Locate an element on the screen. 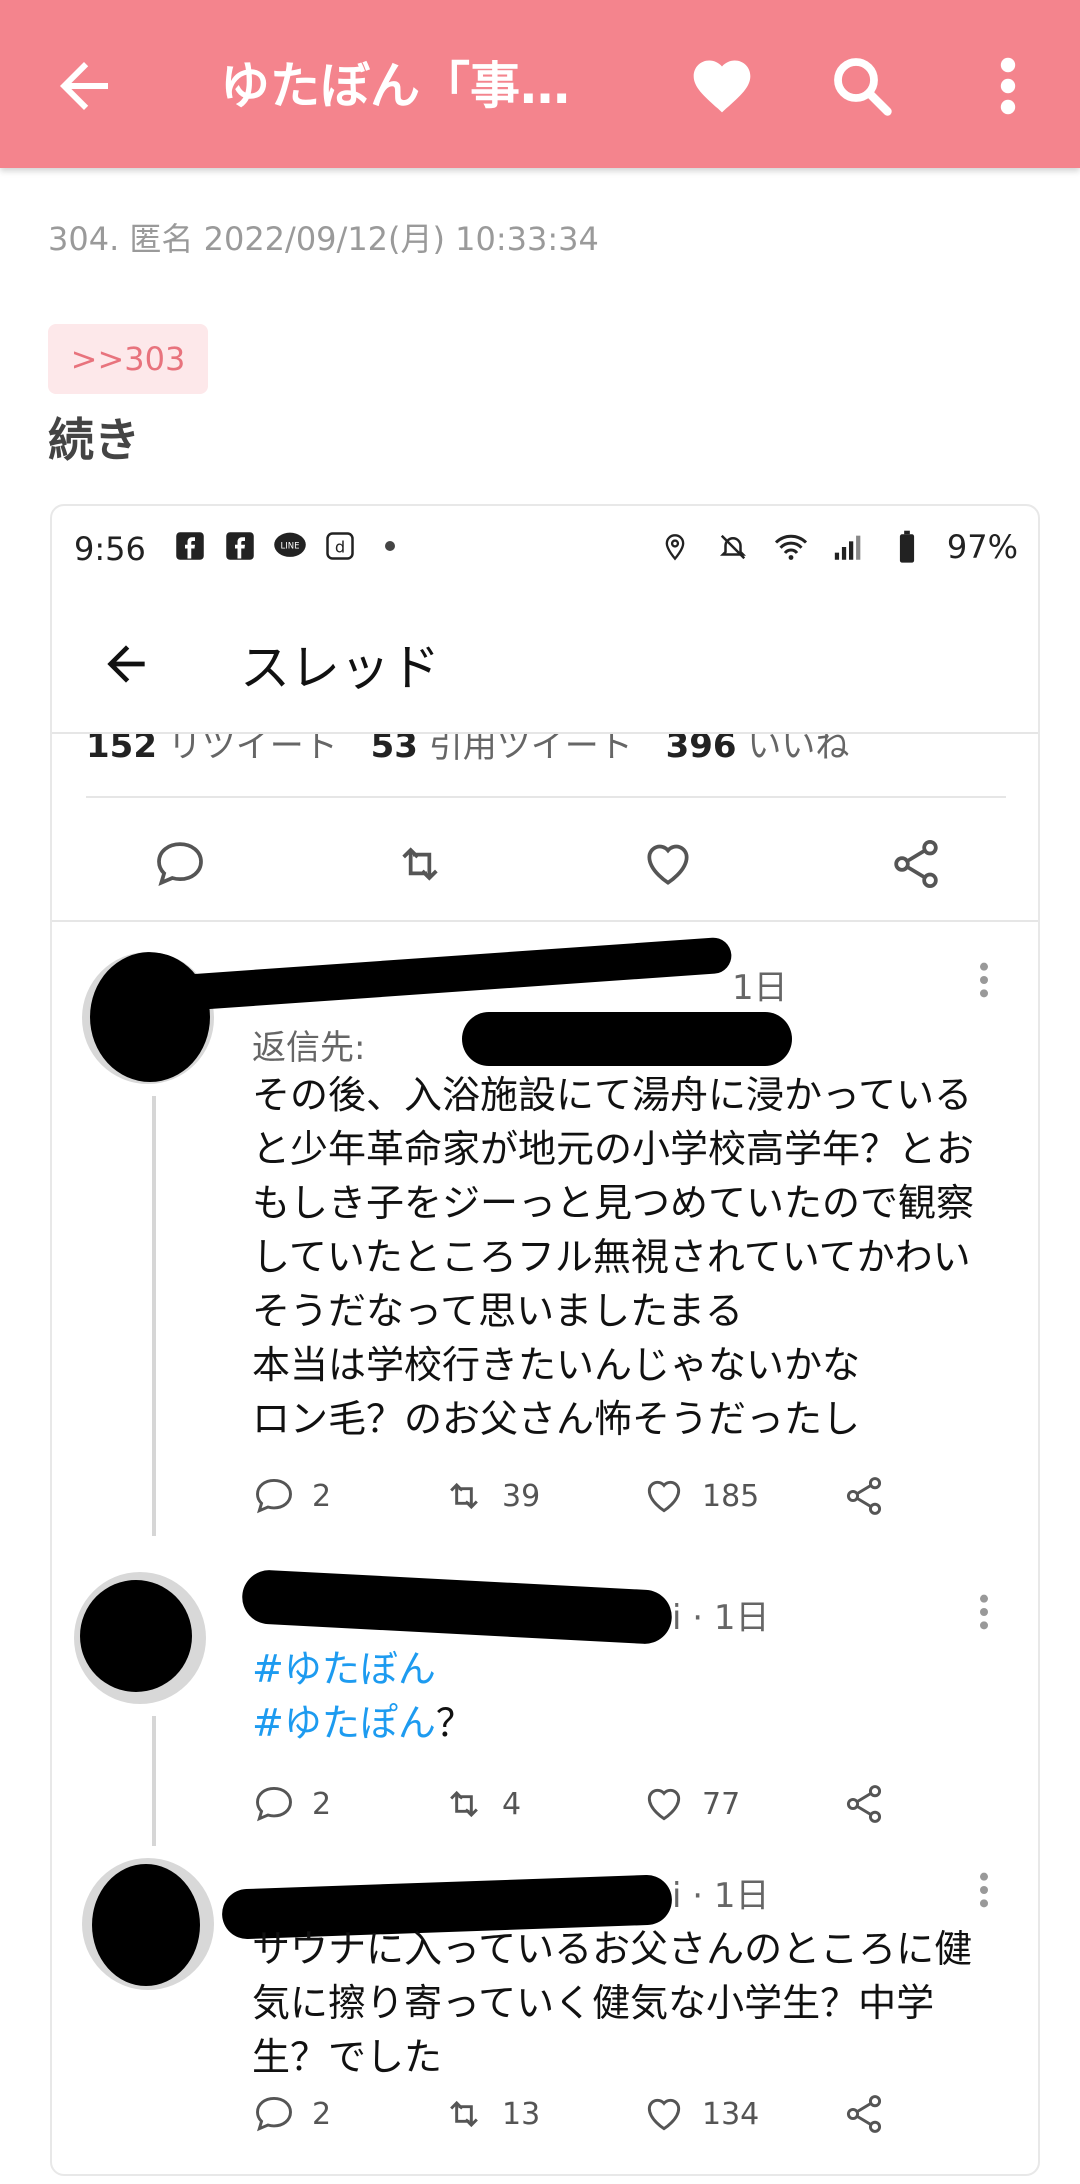 The height and width of the screenshot is (2184, 1080). thread-title: スレッド is located at coordinates (340, 668).